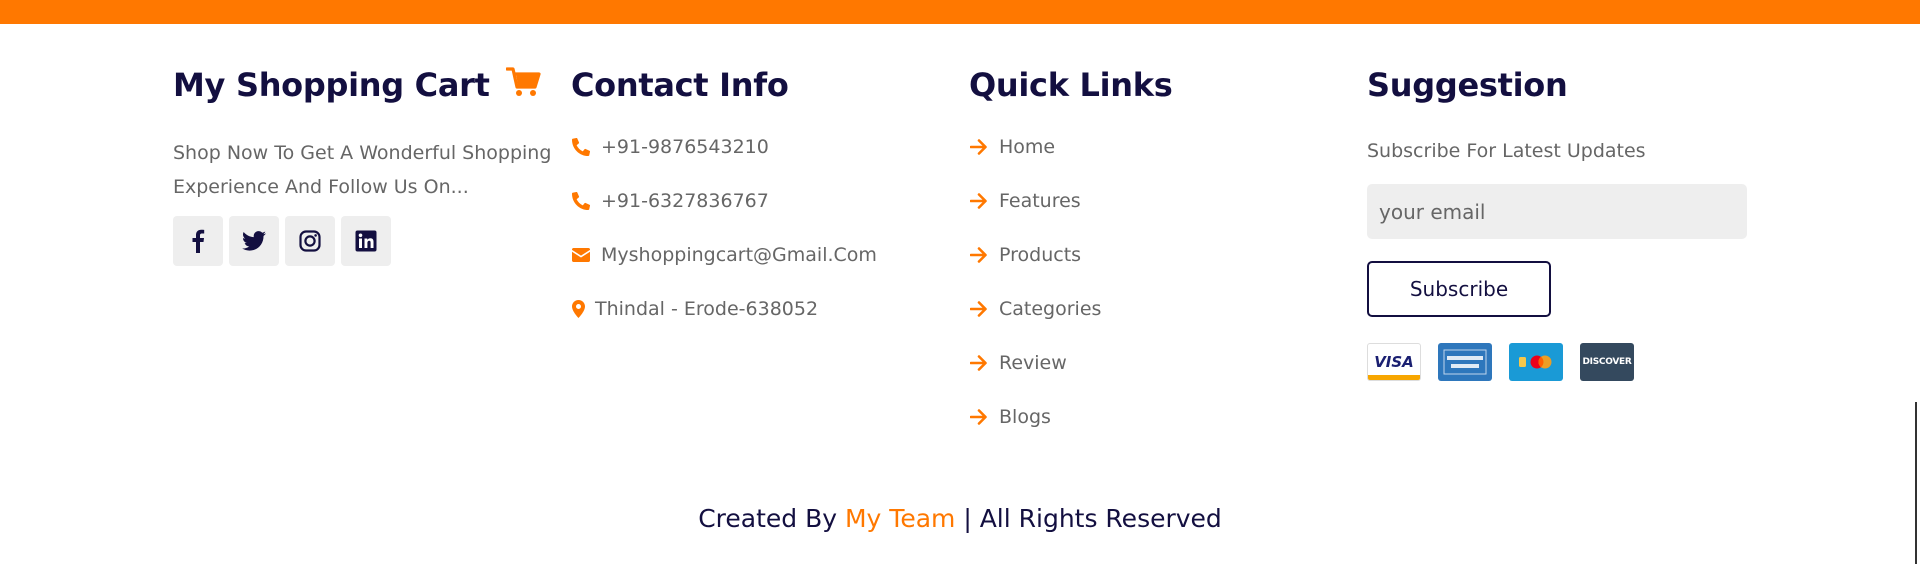 This screenshot has height=564, width=1920. What do you see at coordinates (1459, 289) in the screenshot?
I see `subscribe-button: Subscribe` at bounding box center [1459, 289].